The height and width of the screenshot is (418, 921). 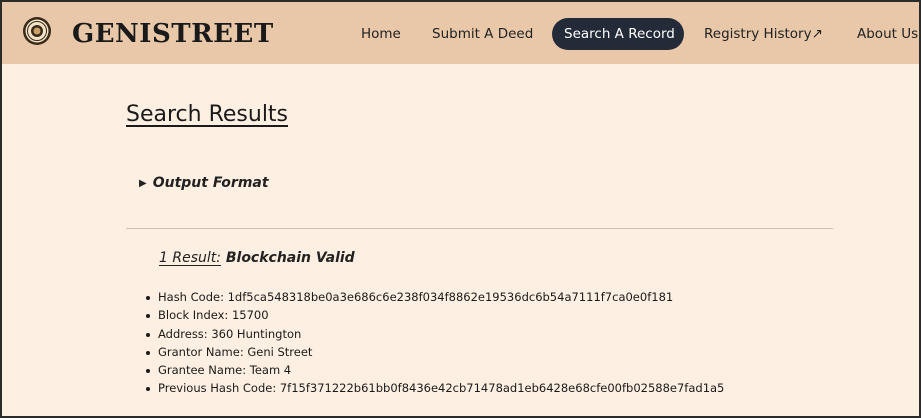 What do you see at coordinates (434, 315) in the screenshot?
I see `block-index-item: Block Index: 15700` at bounding box center [434, 315].